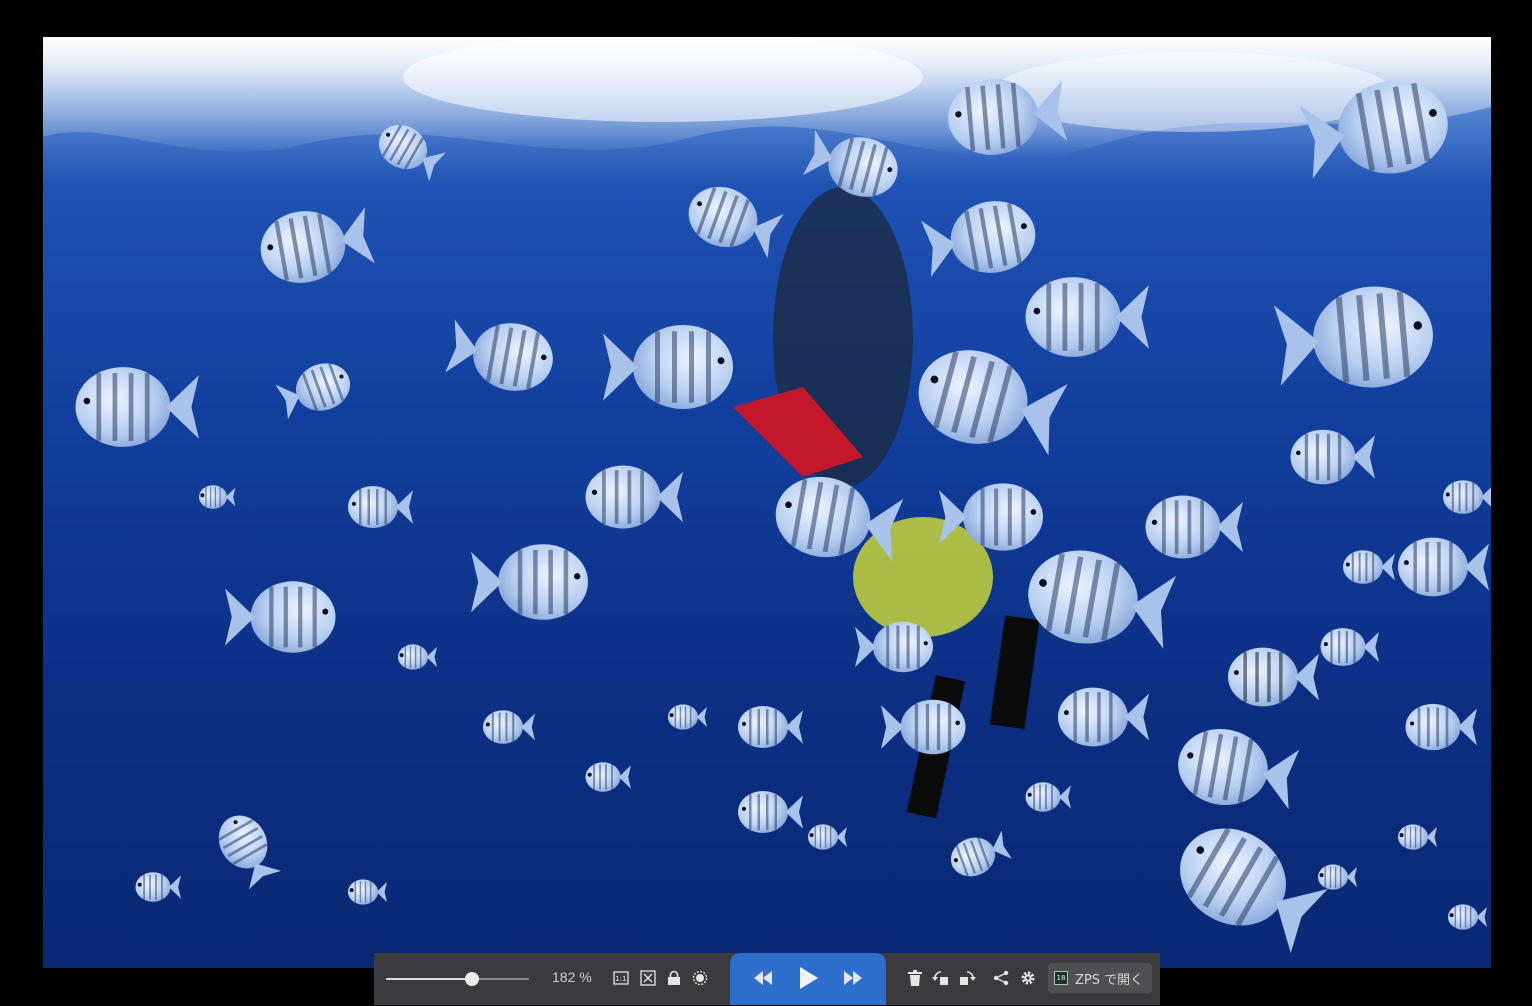  I want to click on zoom-level-text: 182 %, so click(572, 977).